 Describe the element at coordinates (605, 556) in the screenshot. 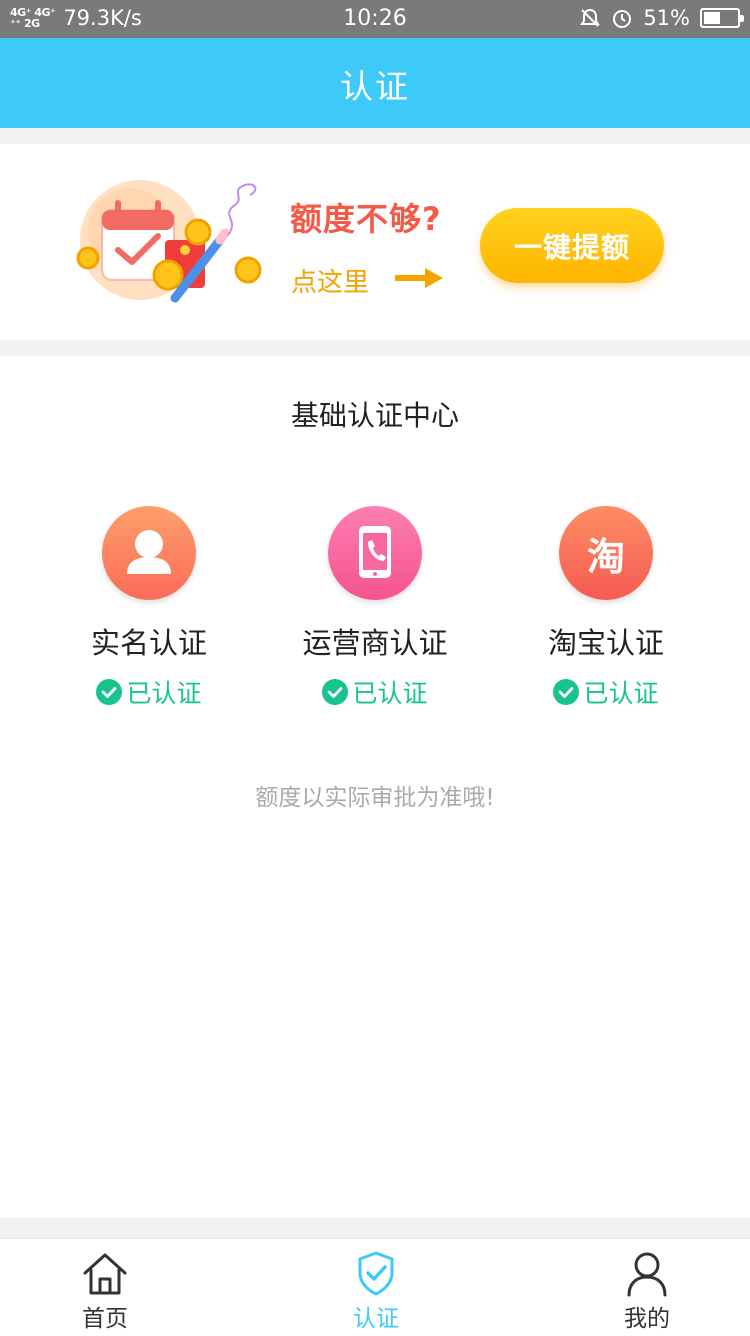

I see `taobao-icon-glyph: 淘` at that location.